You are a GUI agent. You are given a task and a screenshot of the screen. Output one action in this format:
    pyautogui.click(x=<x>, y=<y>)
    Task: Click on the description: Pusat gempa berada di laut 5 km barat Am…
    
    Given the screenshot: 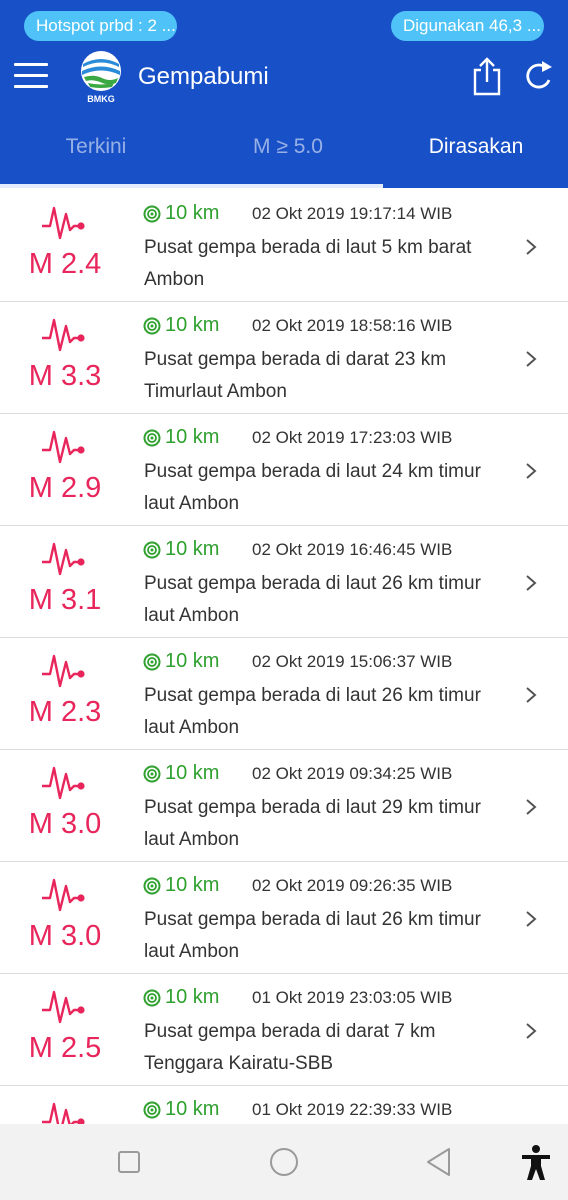 What is the action you would take?
    pyautogui.click(x=308, y=263)
    